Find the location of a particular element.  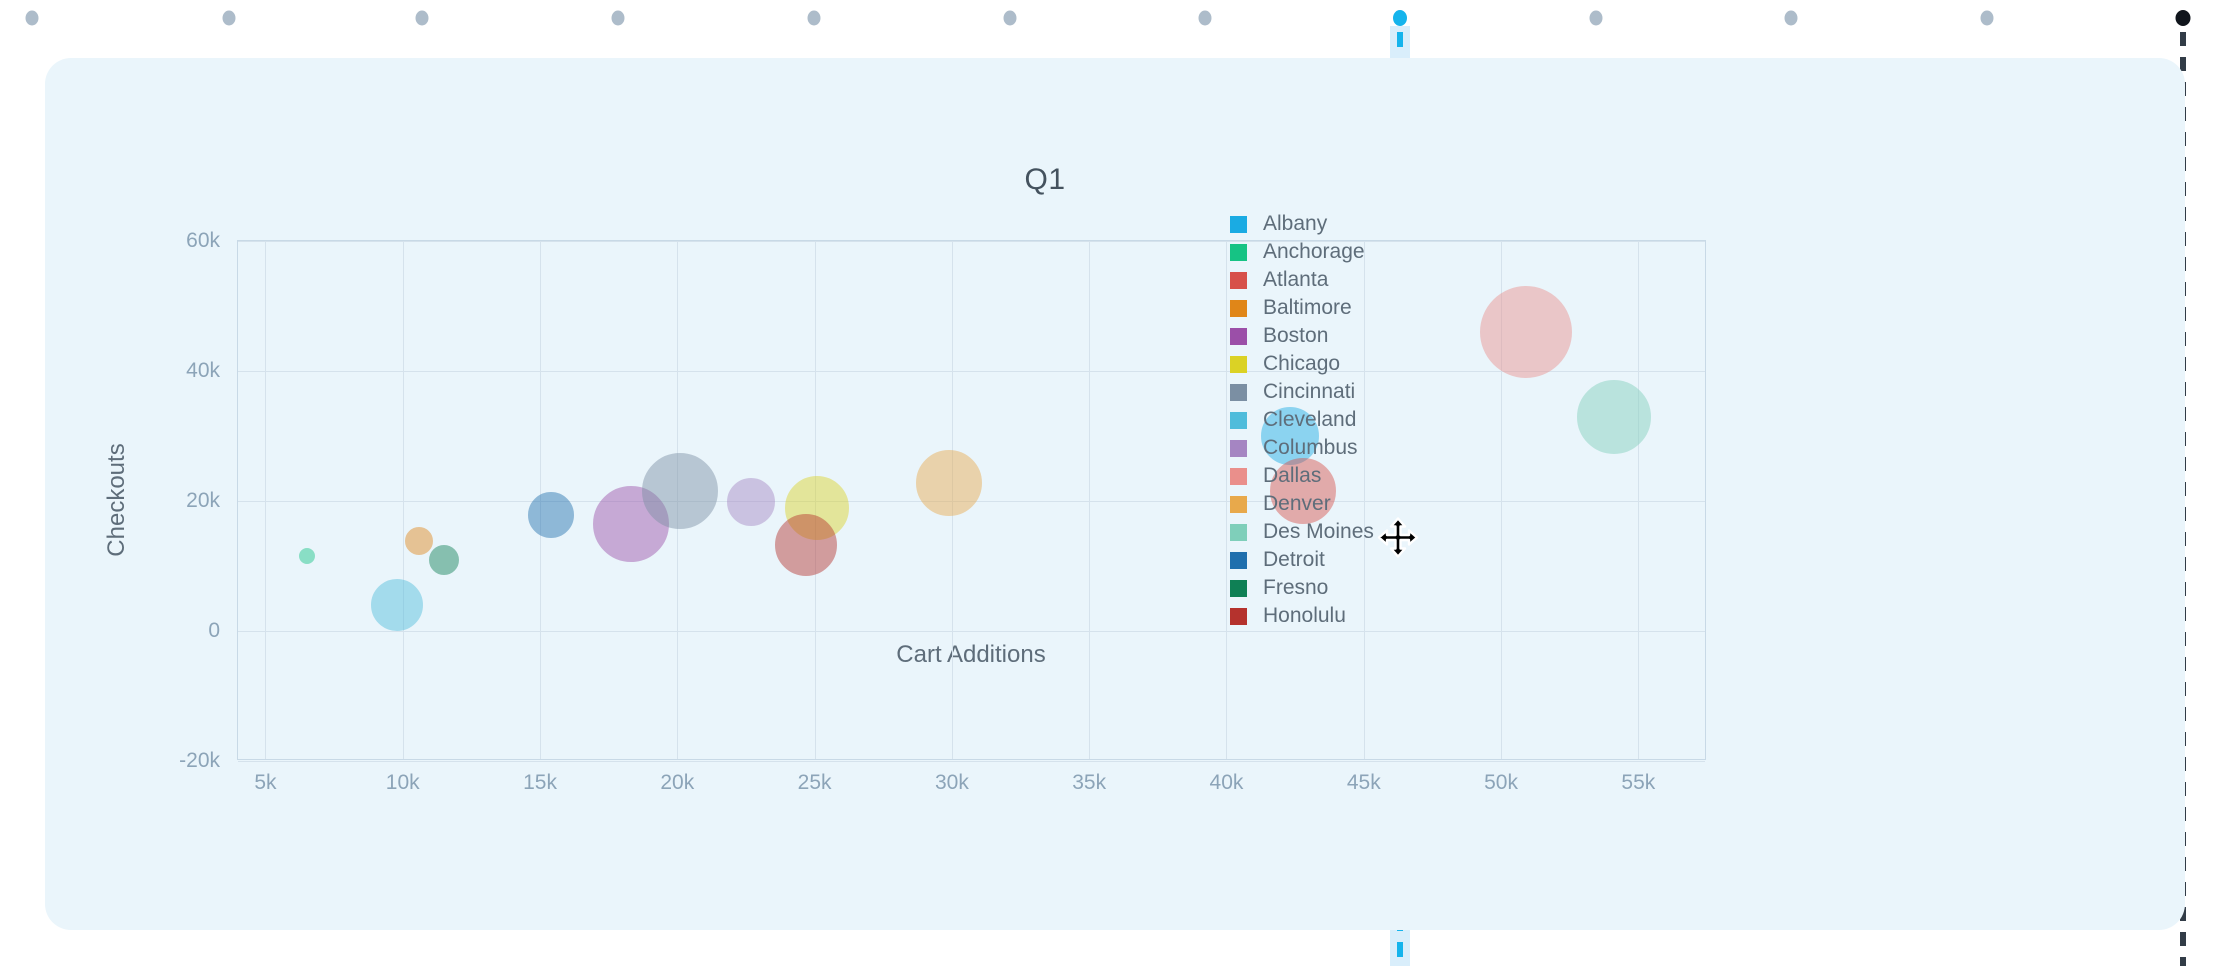

bubble-cleveland is located at coordinates (397, 605).